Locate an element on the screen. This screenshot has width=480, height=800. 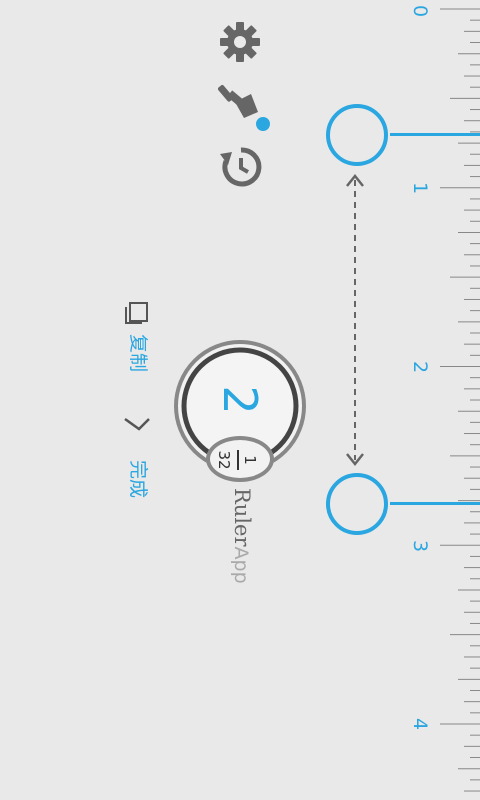
ruler-number-2: 2 is located at coordinates (420, 367).